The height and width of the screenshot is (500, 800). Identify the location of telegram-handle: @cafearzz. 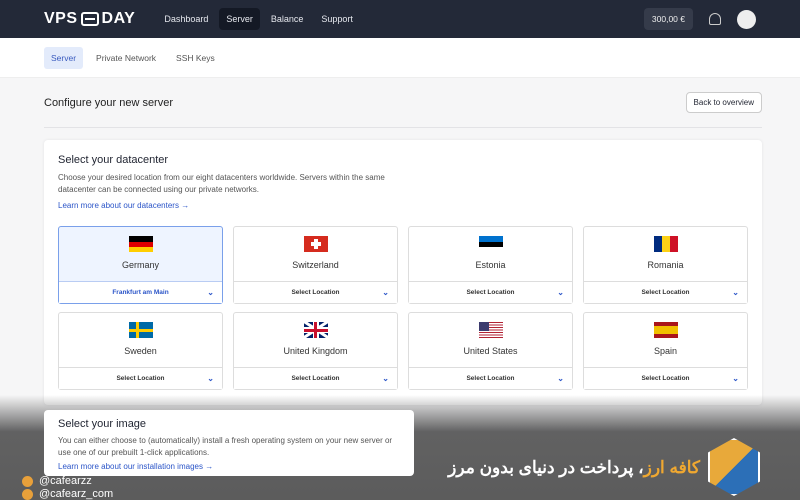
(57, 481).